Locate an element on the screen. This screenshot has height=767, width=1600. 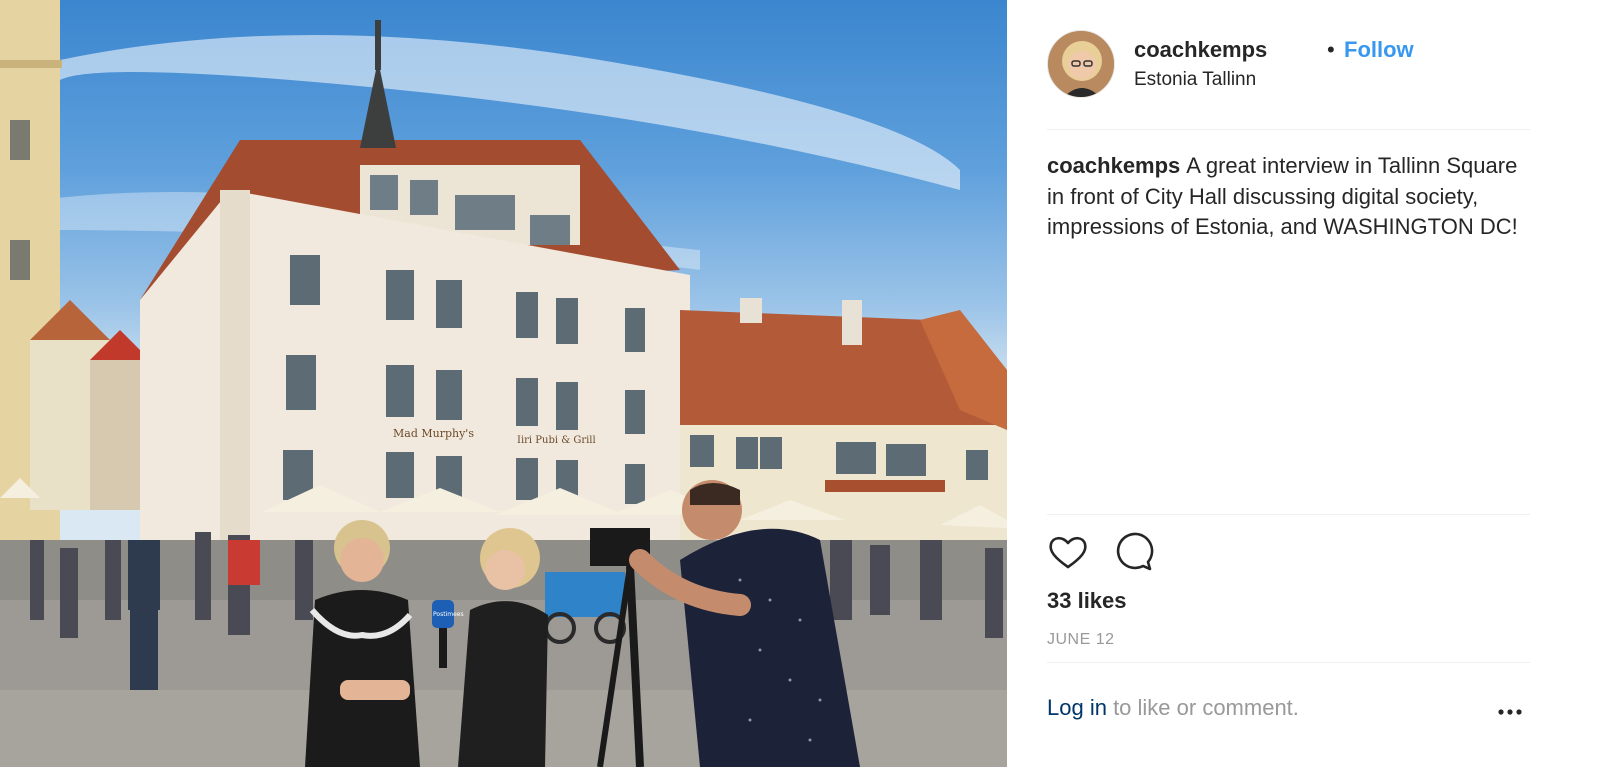
like-count: 33 likes is located at coordinates (1087, 601).